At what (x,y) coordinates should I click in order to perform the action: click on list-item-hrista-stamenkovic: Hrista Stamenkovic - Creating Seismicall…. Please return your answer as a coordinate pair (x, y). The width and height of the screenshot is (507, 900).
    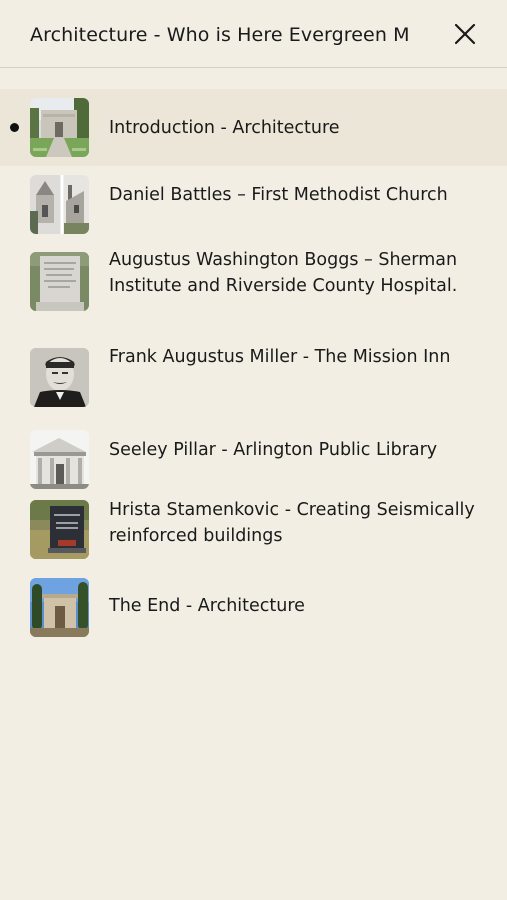
    Looking at the image, I should click on (253, 537).